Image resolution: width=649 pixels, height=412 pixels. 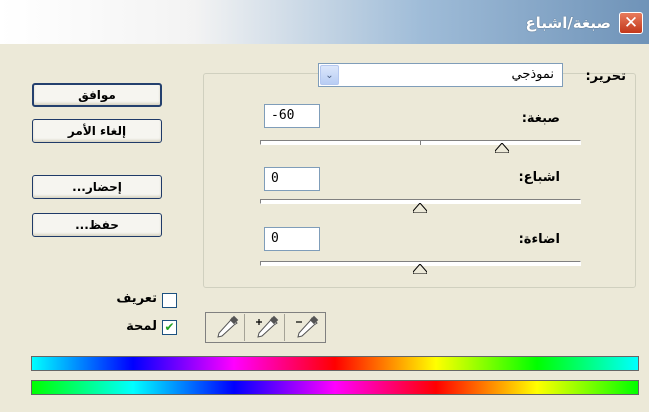 What do you see at coordinates (329, 75) in the screenshot?
I see `chevron-down-icon: ⌄` at bounding box center [329, 75].